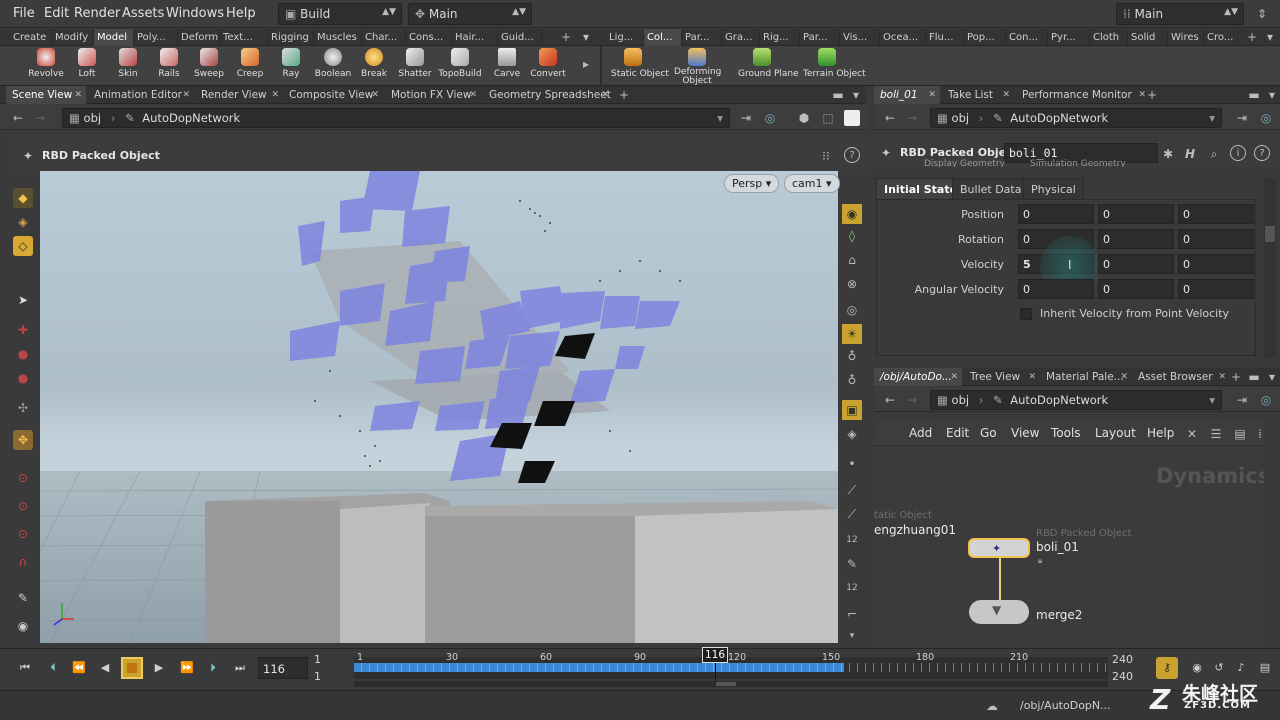  I want to click on shelf-tab-model: Model, so click(114, 37).